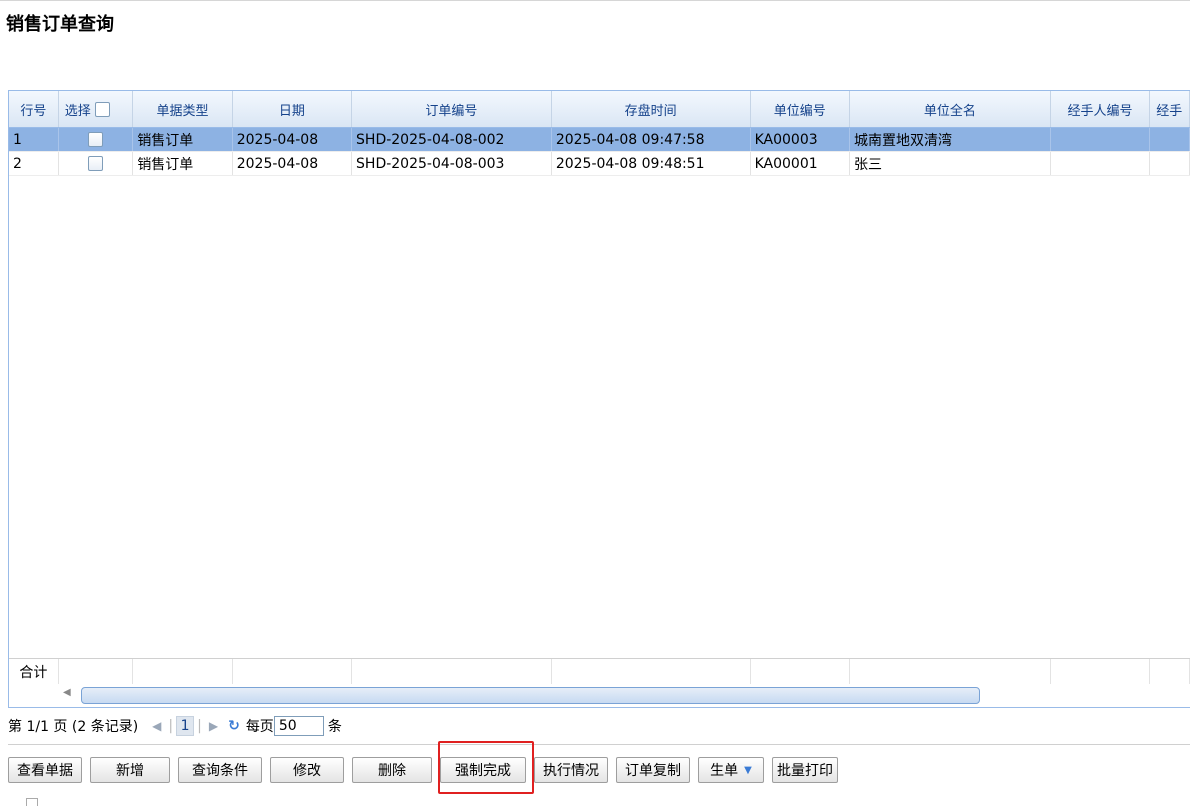  What do you see at coordinates (805, 770) in the screenshot?
I see `batch-print-button: 批量打印` at bounding box center [805, 770].